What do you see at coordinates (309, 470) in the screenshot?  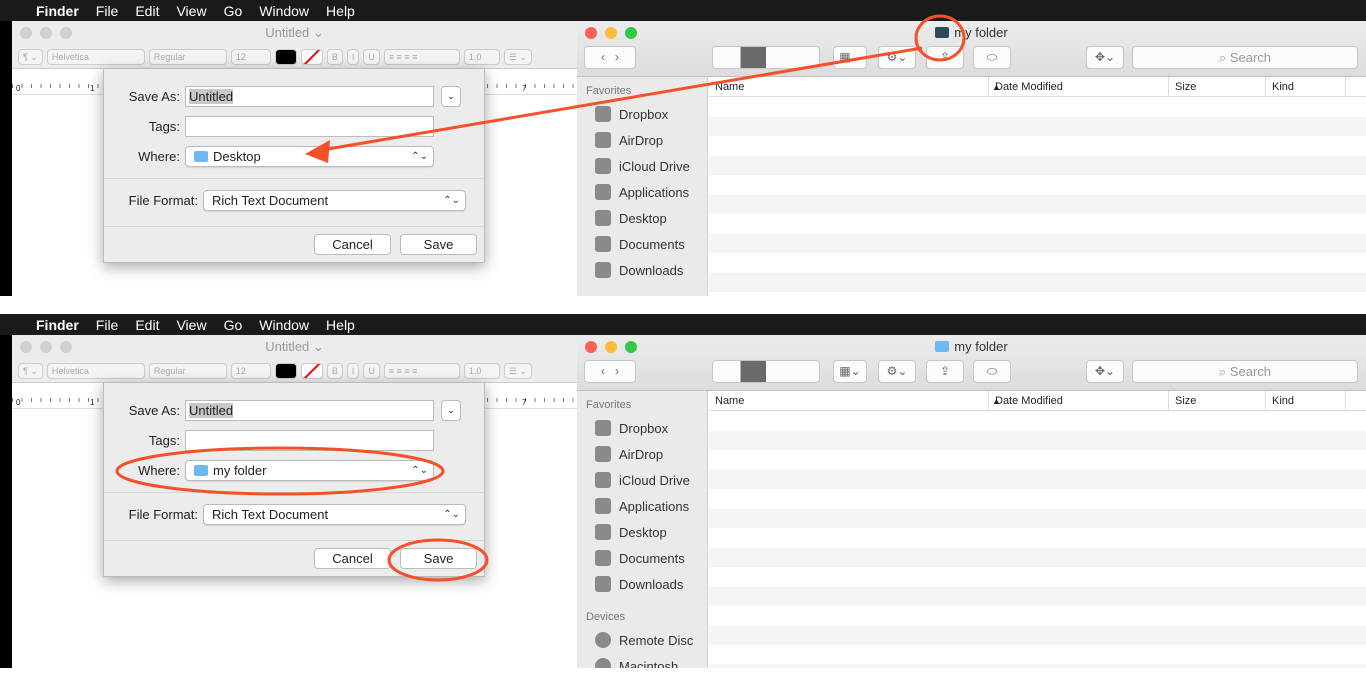 I see `where-popup: my folder ⌃⌄` at bounding box center [309, 470].